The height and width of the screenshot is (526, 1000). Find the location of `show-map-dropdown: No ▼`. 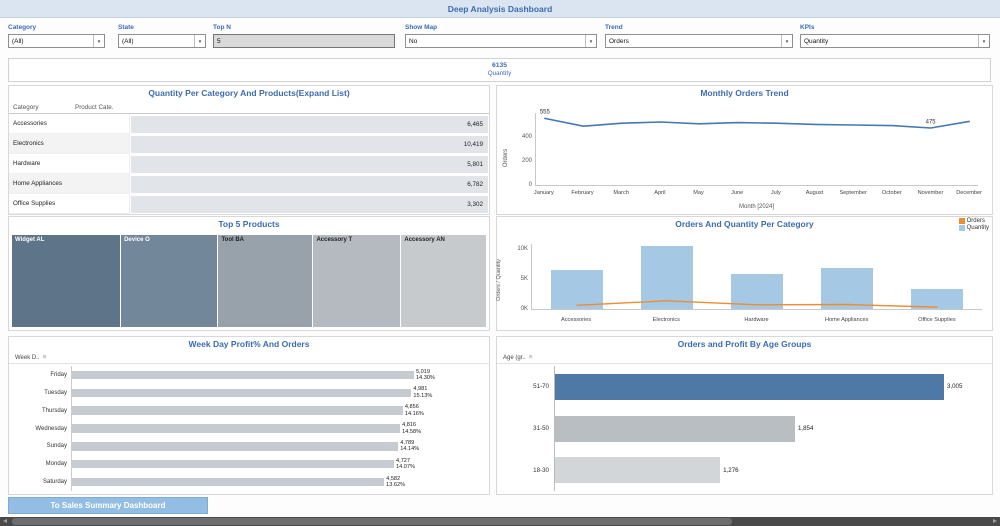

show-map-dropdown: No ▼ is located at coordinates (501, 41).